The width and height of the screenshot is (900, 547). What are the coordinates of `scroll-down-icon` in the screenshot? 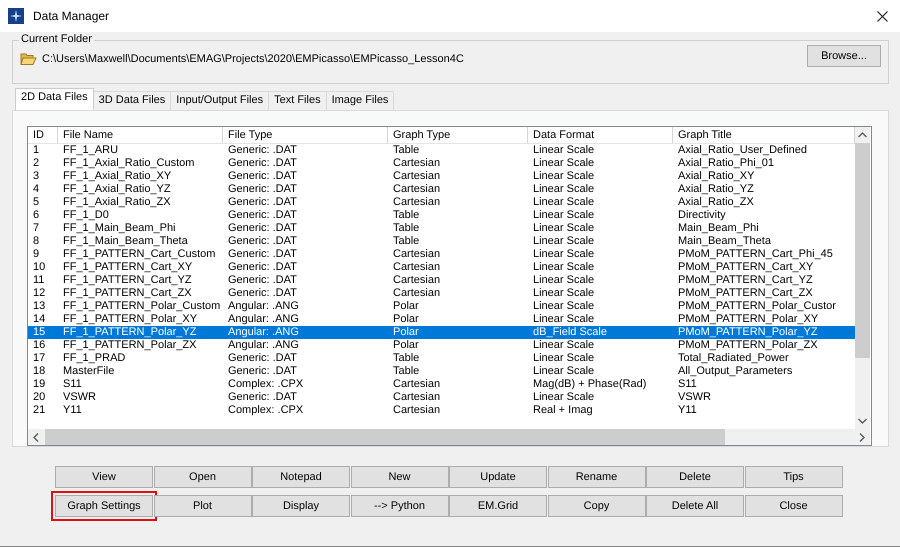 It's located at (862, 421).